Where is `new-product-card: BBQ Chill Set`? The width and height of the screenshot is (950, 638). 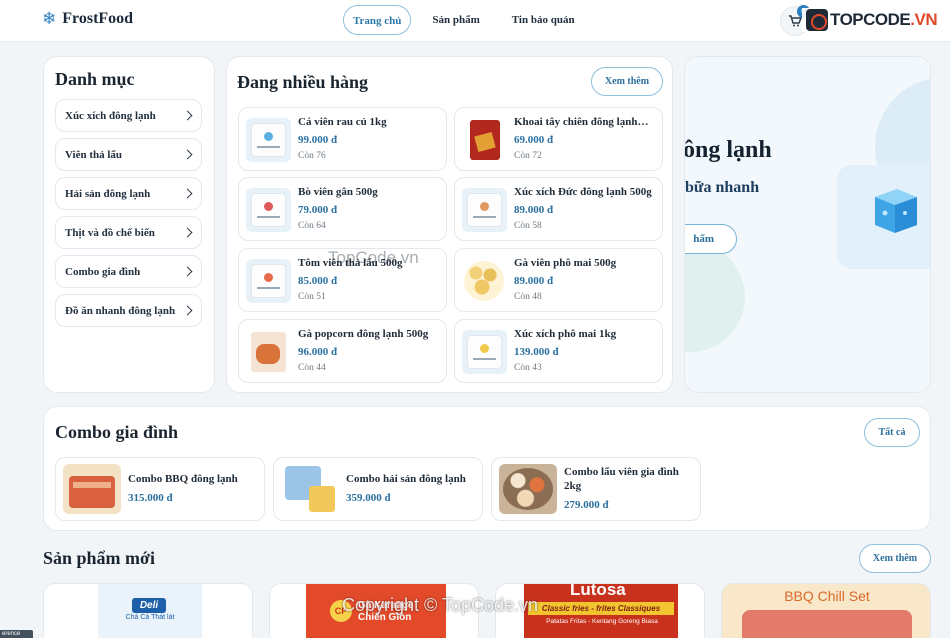 new-product-card: BBQ Chill Set is located at coordinates (826, 610).